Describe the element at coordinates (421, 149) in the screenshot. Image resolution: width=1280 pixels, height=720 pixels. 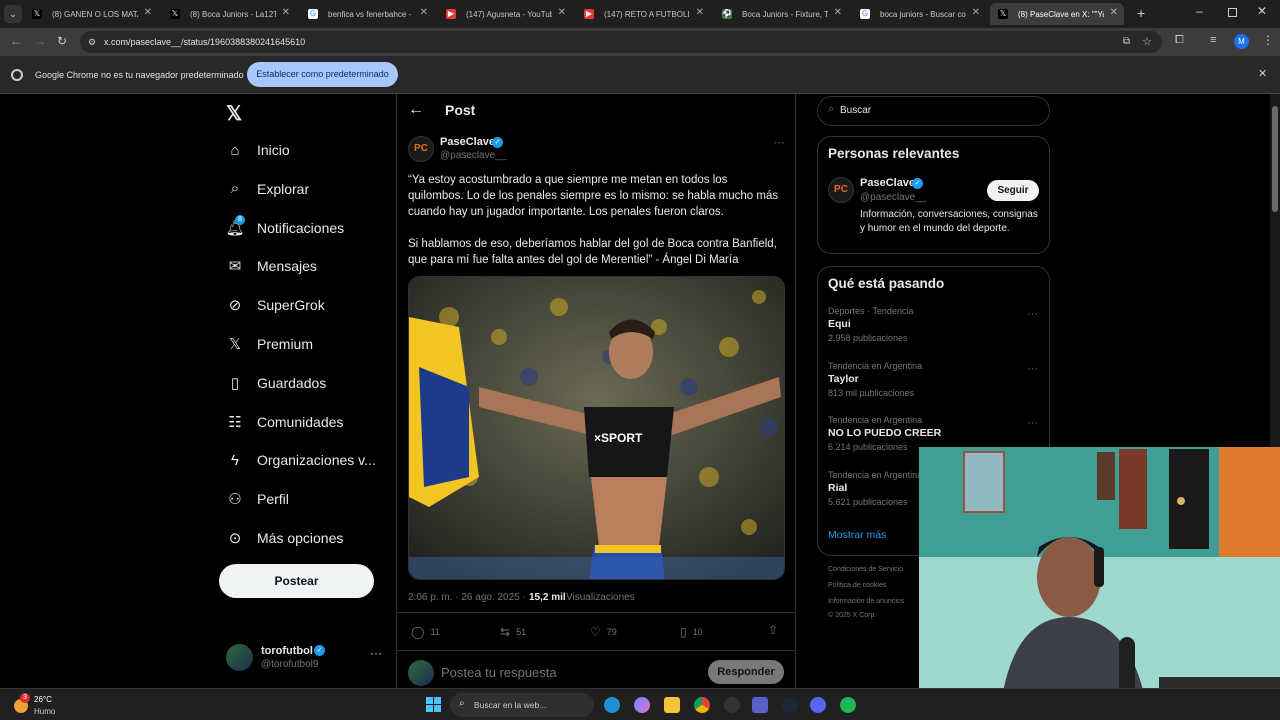
I see `author-avatar: PC` at that location.